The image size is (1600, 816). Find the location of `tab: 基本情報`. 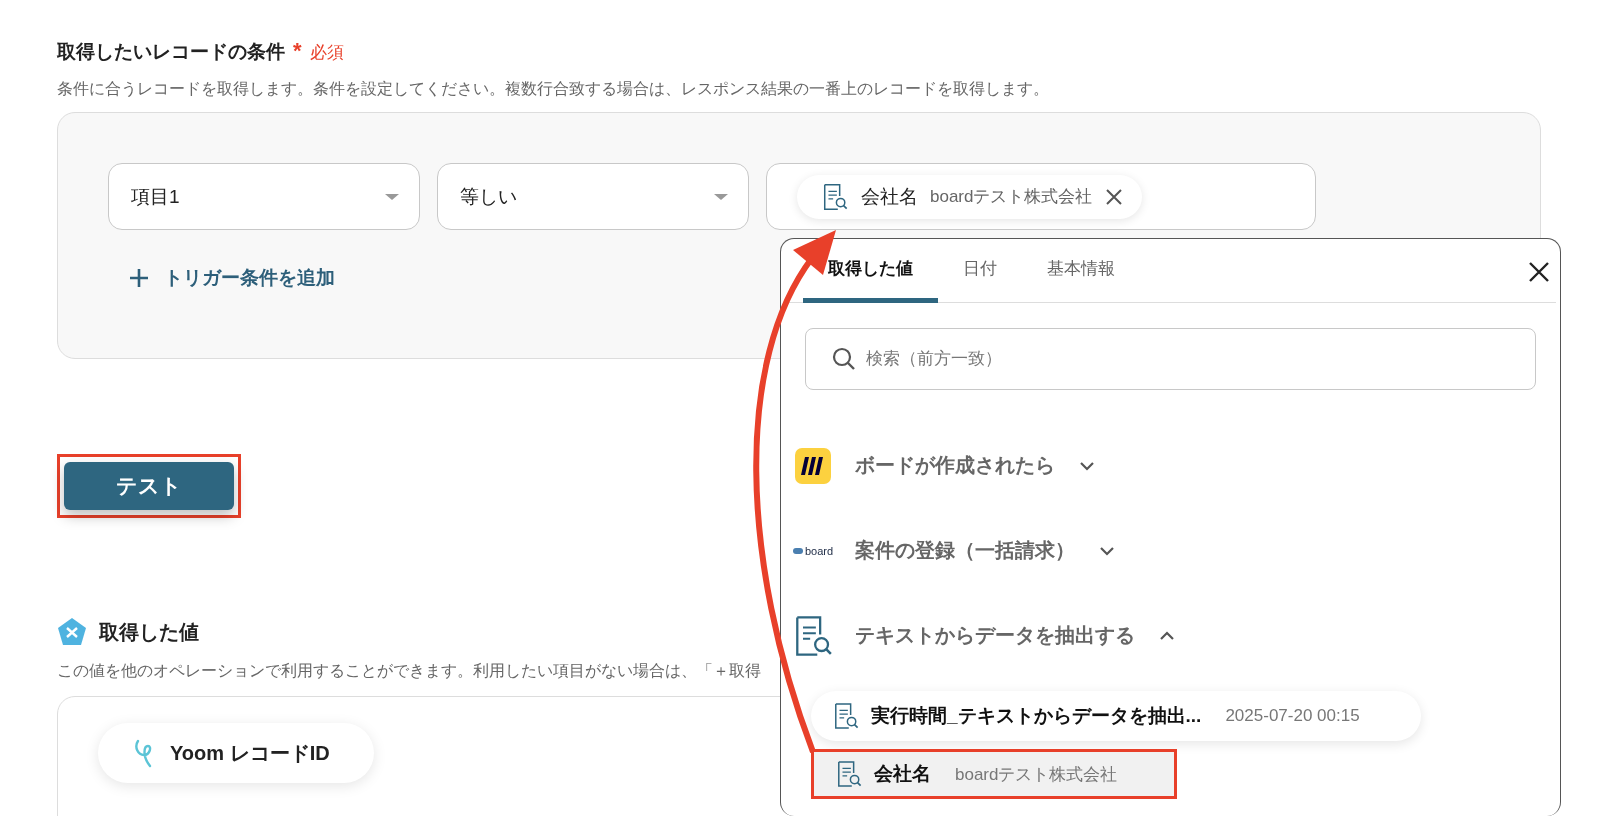

tab: 基本情報 is located at coordinates (1081, 271).